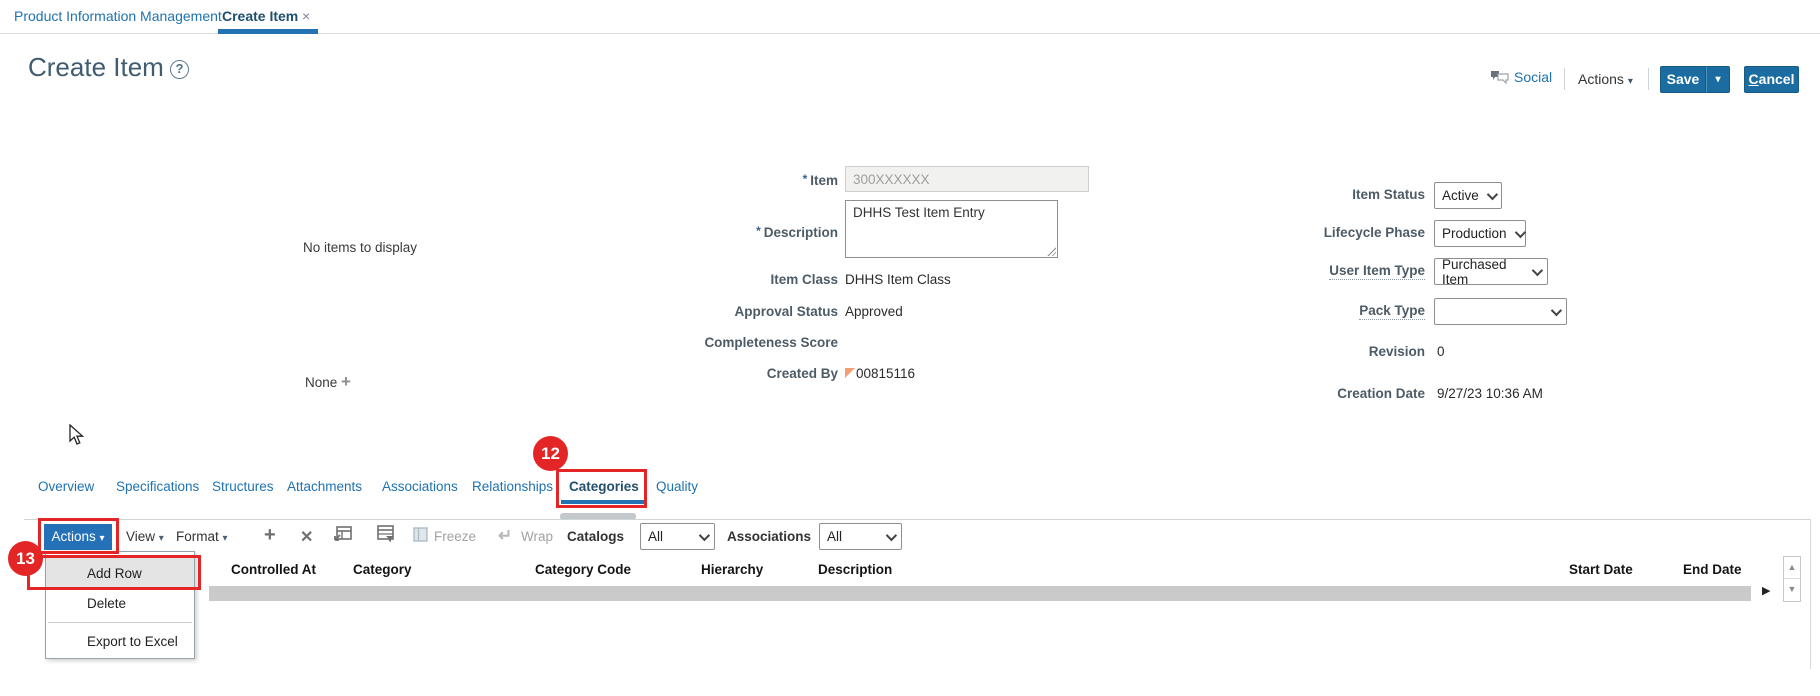 The width and height of the screenshot is (1820, 696). Describe the element at coordinates (505, 535) in the screenshot. I see `wrap-icon: ↵` at that location.